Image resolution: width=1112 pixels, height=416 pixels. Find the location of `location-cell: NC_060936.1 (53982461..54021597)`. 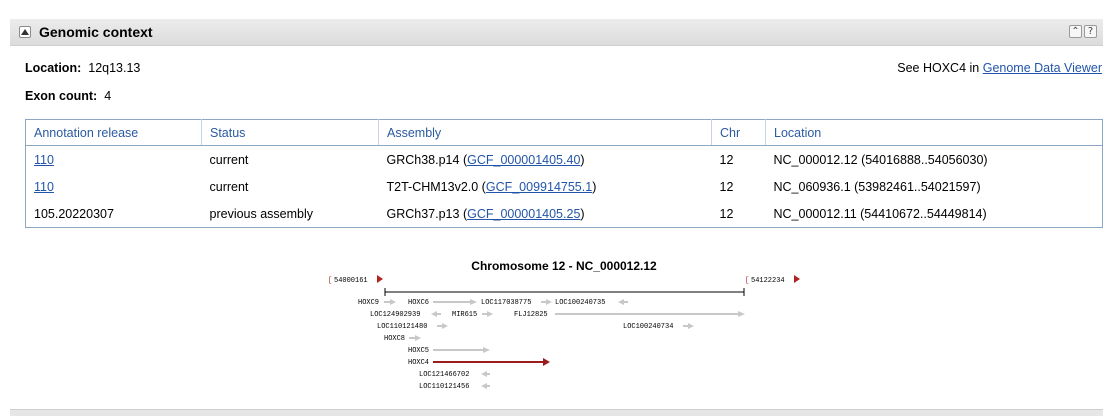

location-cell: NC_060936.1 (53982461..54021597) is located at coordinates (877, 186).